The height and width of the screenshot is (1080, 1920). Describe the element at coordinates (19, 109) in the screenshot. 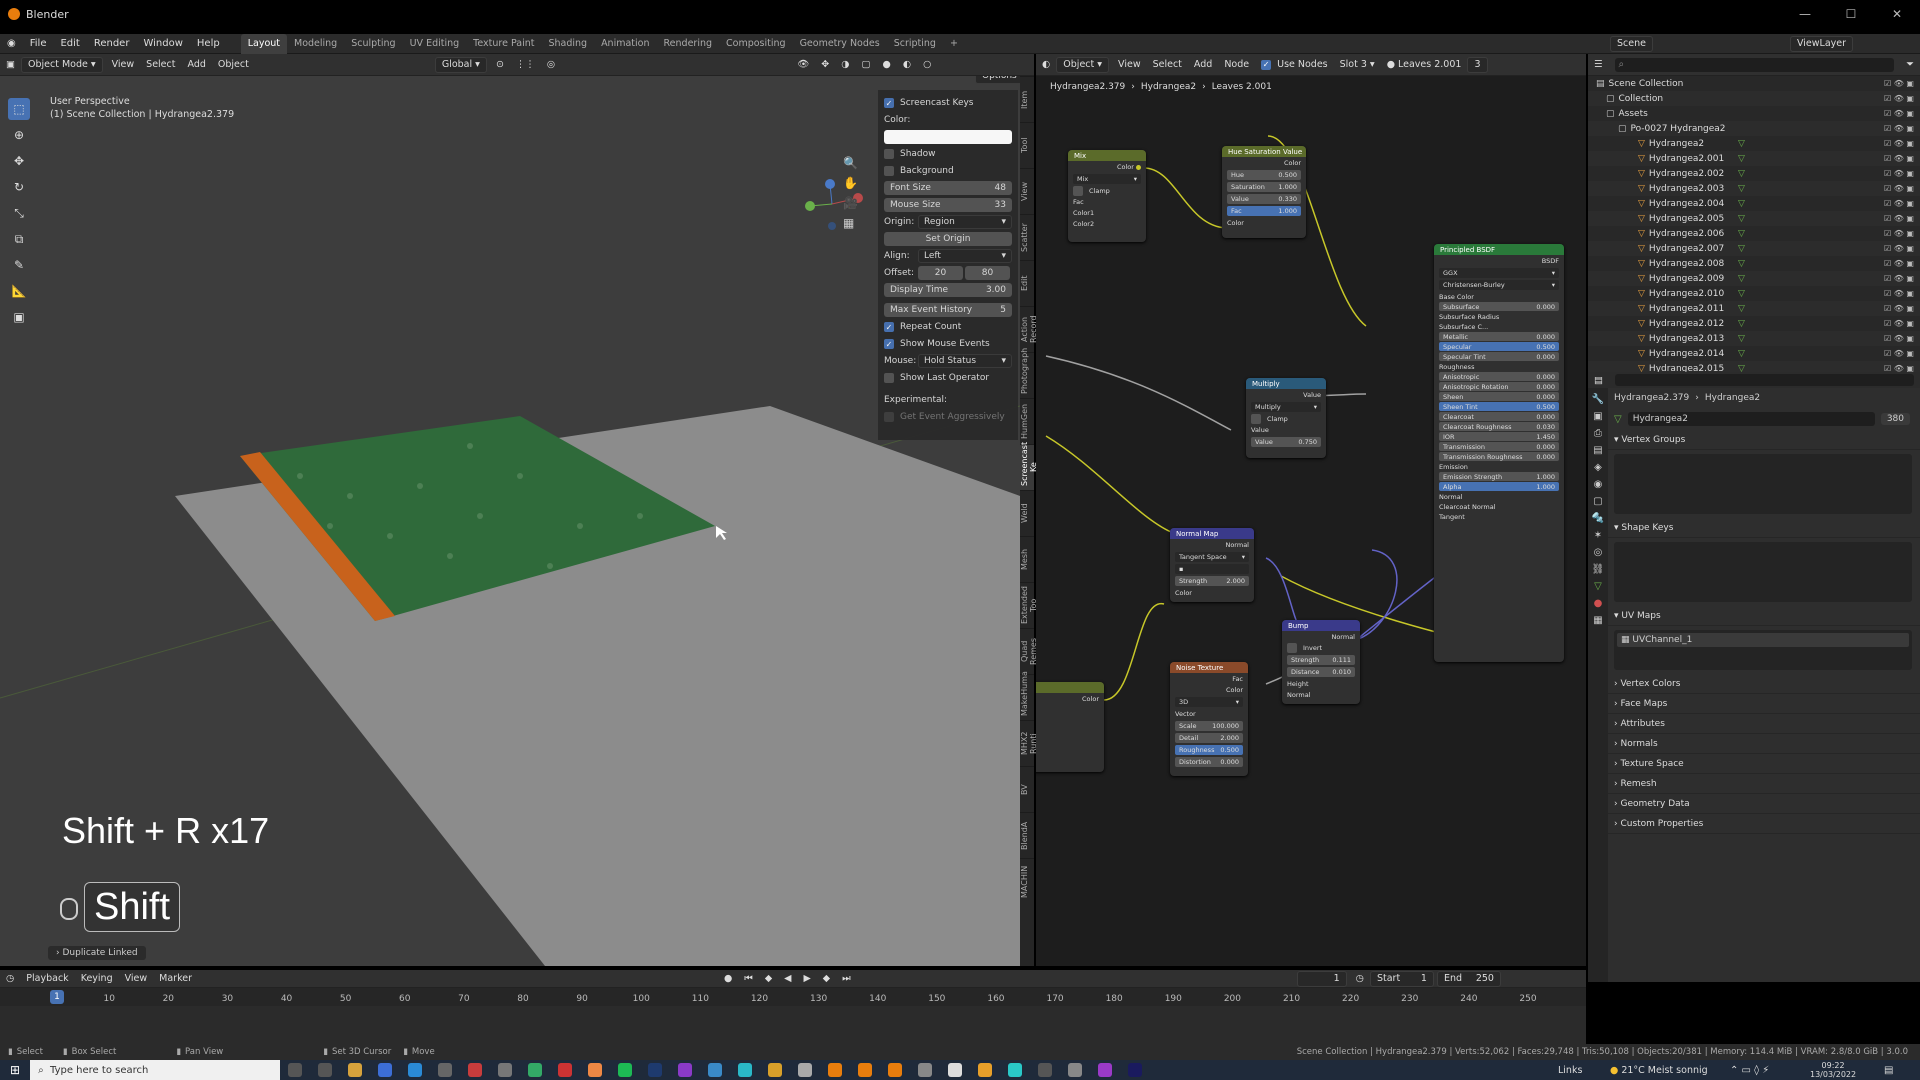

I see `select-tool-icon: ⬚` at that location.